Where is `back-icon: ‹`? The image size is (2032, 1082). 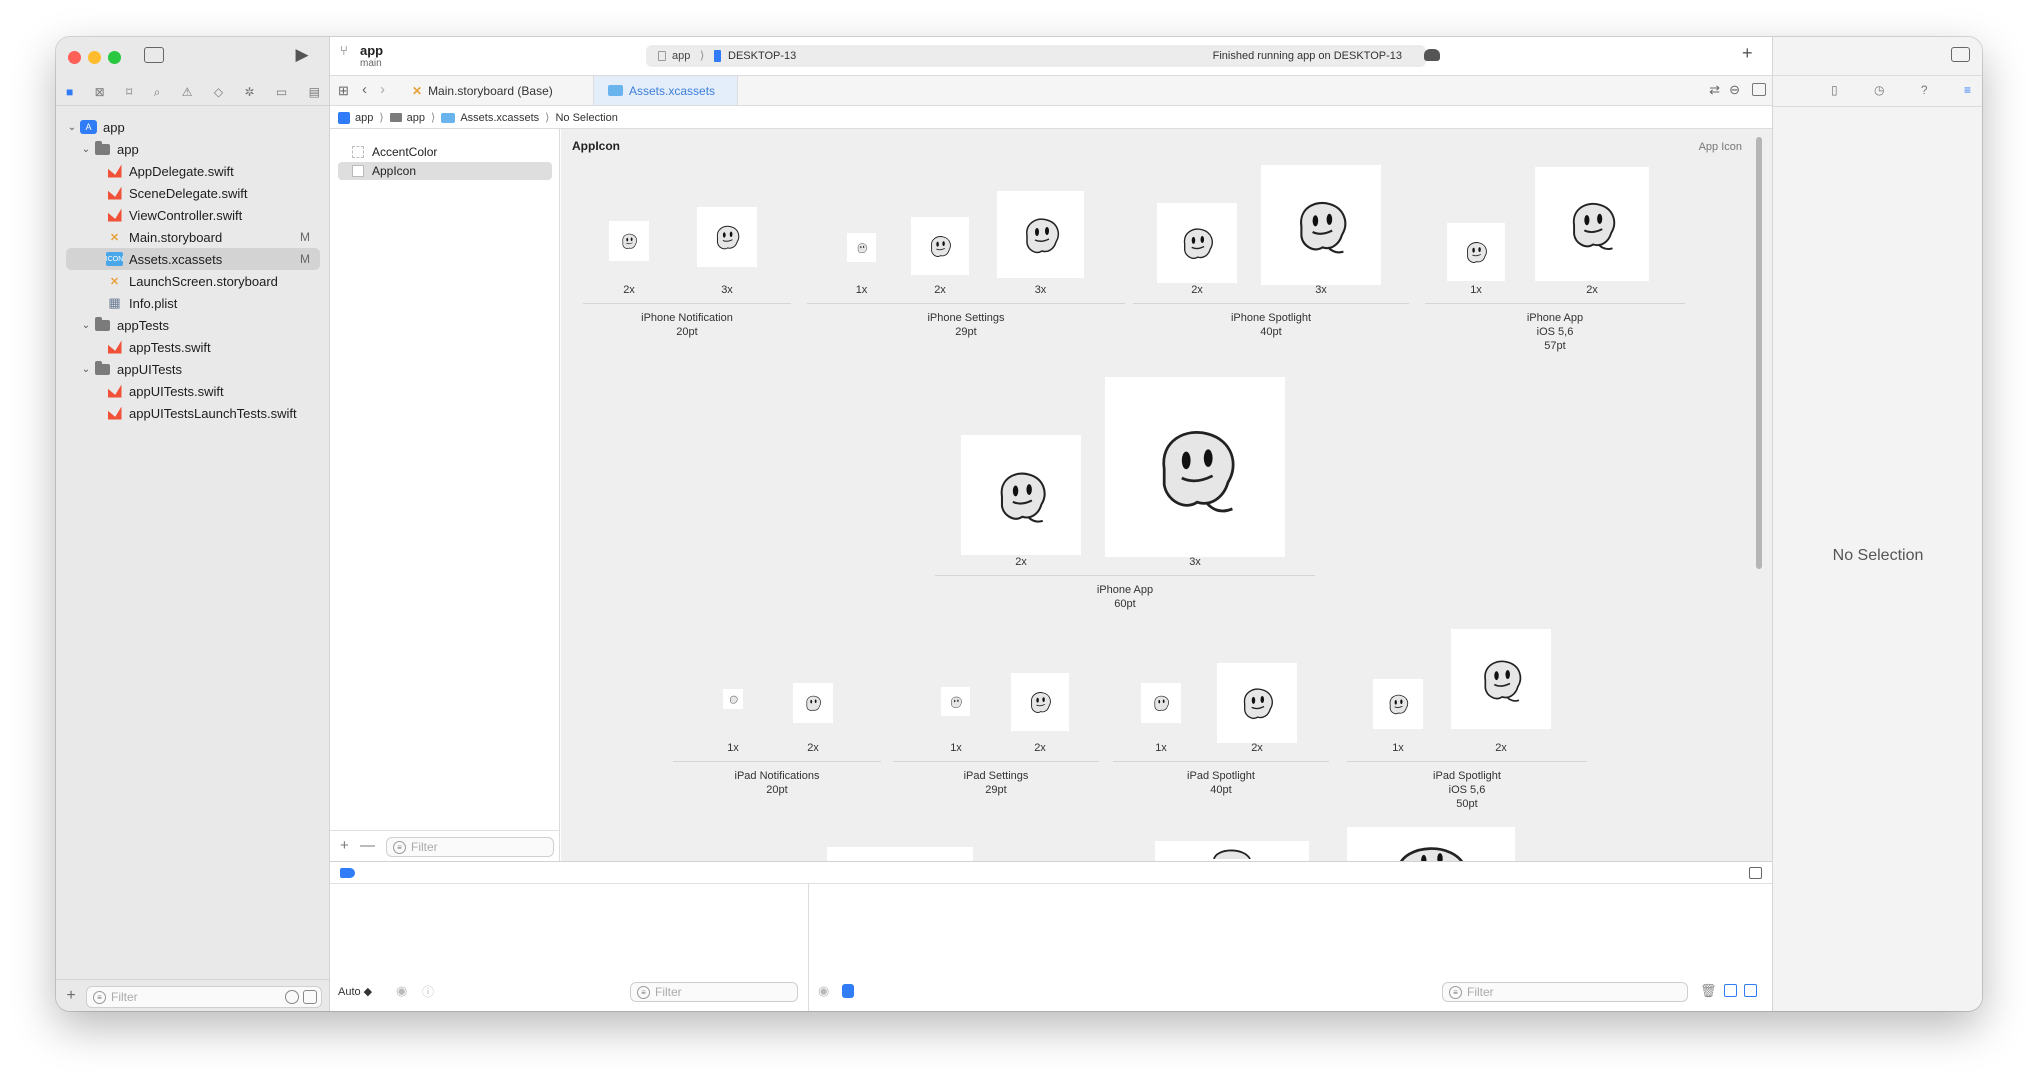 back-icon: ‹ is located at coordinates (364, 89).